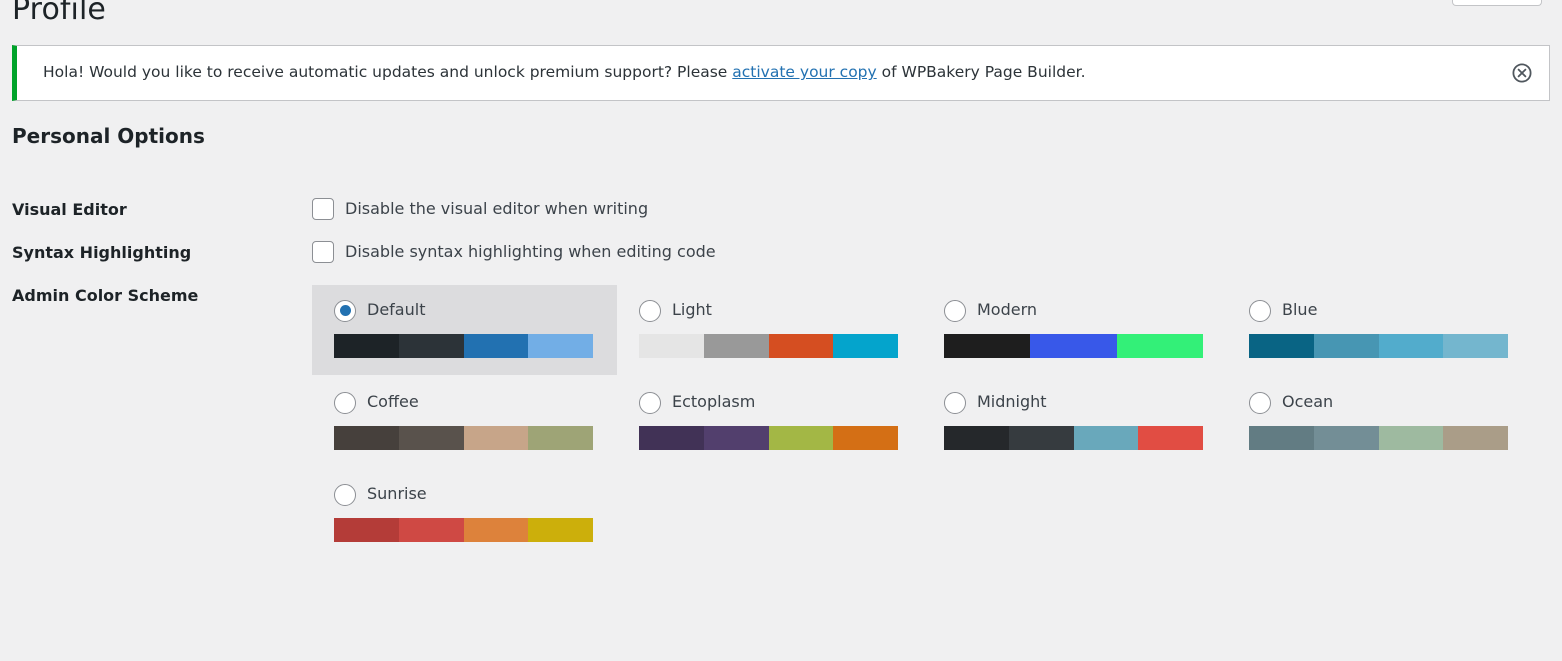 The image size is (1562, 661). I want to click on color-scheme-label: Light, so click(692, 310).